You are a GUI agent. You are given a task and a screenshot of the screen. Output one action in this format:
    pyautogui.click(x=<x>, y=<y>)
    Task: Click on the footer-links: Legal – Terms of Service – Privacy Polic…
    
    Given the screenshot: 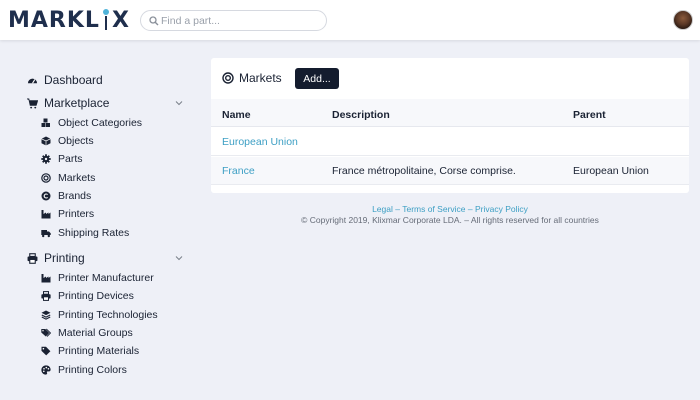 What is the action you would take?
    pyautogui.click(x=450, y=209)
    